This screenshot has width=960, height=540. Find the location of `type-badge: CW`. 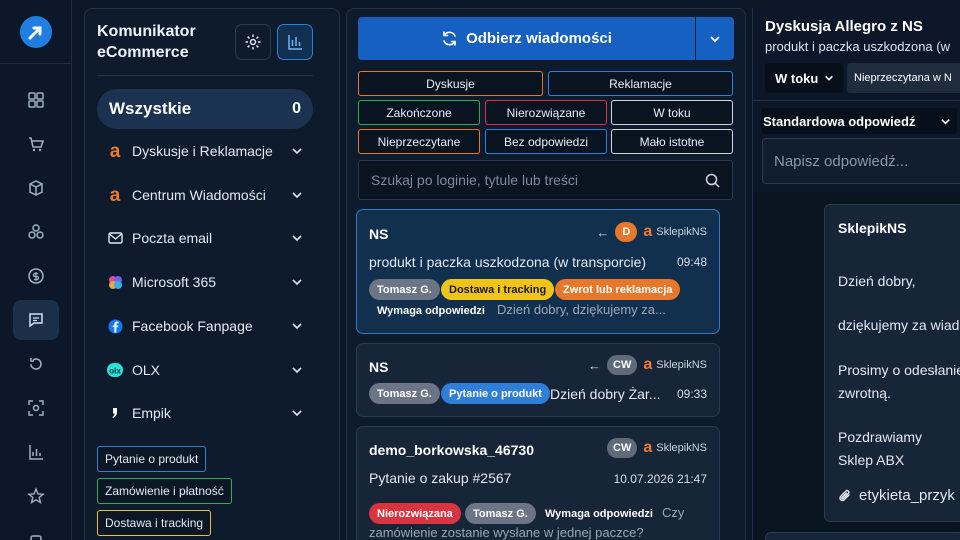

type-badge: CW is located at coordinates (622, 448).